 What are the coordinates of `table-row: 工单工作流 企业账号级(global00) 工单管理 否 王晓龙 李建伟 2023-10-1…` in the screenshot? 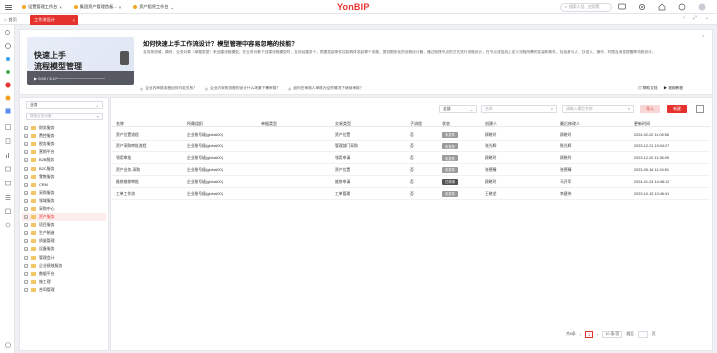 It's located at (411, 194).